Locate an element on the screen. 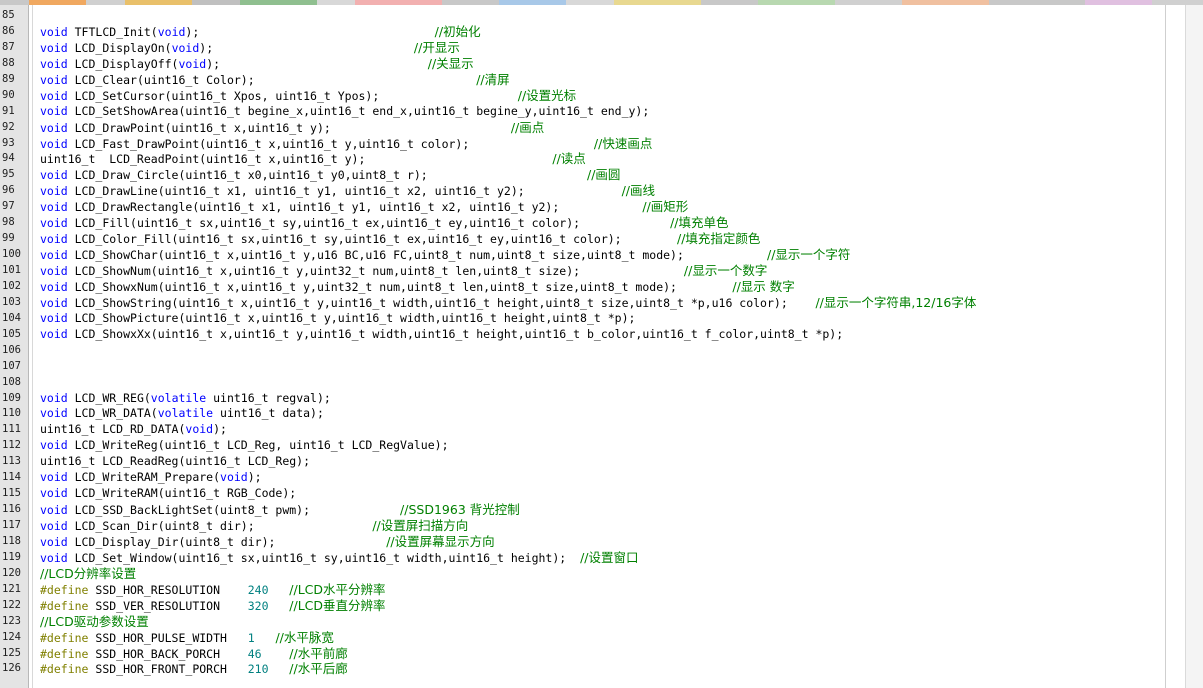 This screenshot has width=1203, height=688. comment-token: //水平前廊 is located at coordinates (318, 653).